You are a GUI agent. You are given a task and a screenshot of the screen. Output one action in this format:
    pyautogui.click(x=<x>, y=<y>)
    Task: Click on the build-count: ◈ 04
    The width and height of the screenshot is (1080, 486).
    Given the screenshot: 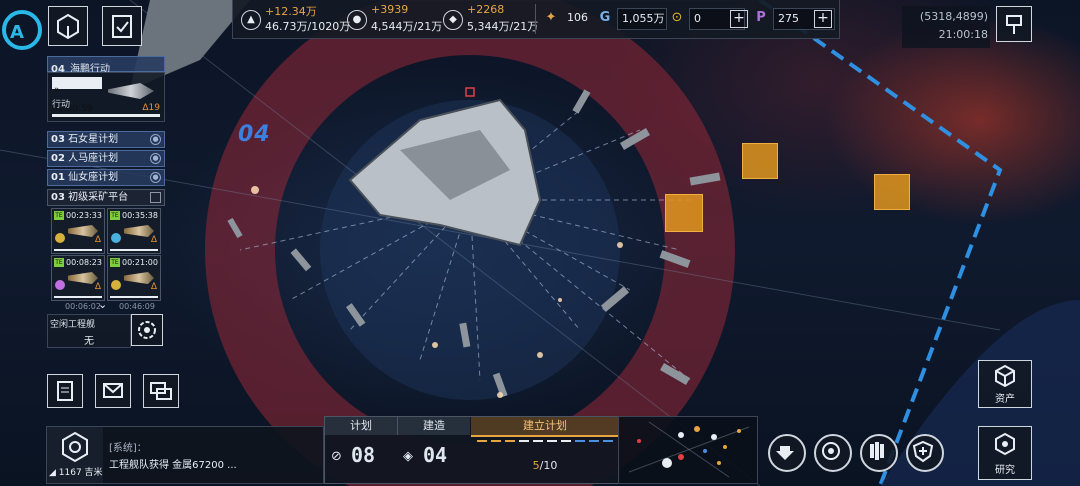 What is the action you would take?
    pyautogui.click(x=436, y=457)
    